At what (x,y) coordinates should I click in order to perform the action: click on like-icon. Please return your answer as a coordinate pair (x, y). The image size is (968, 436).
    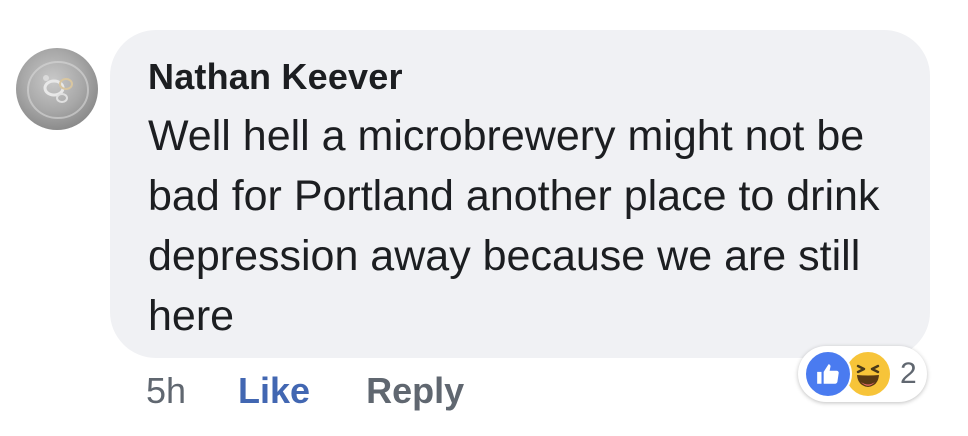
    Looking at the image, I should click on (828, 374).